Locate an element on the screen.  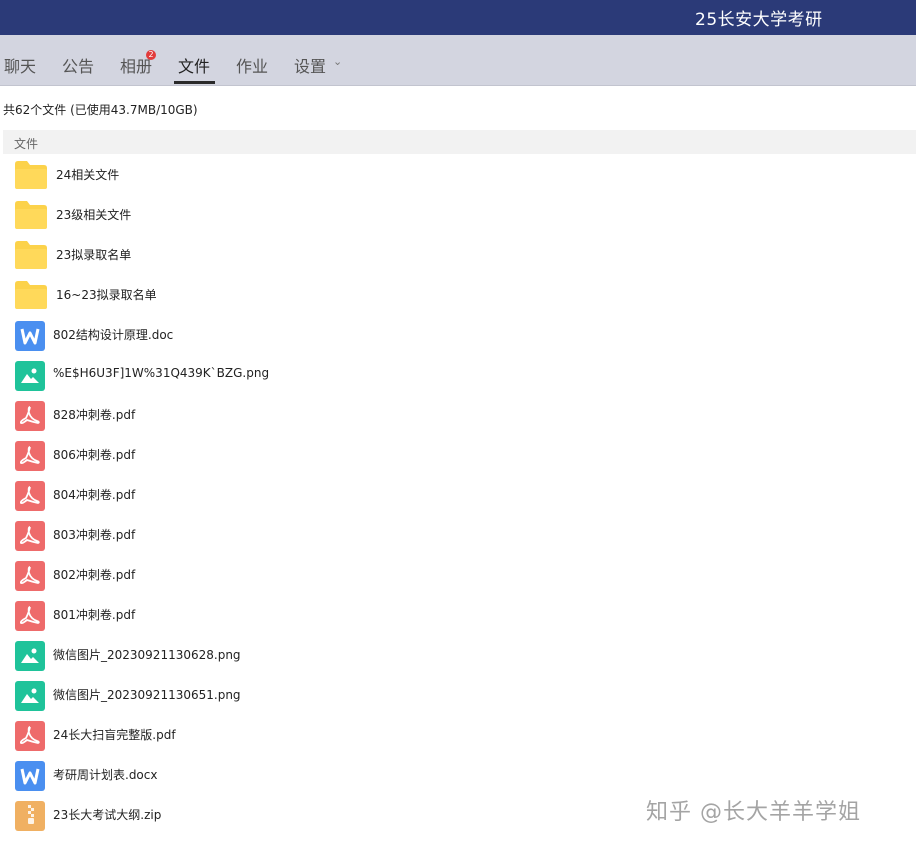
file-name: 804冲刺卷.pdf is located at coordinates (94, 495).